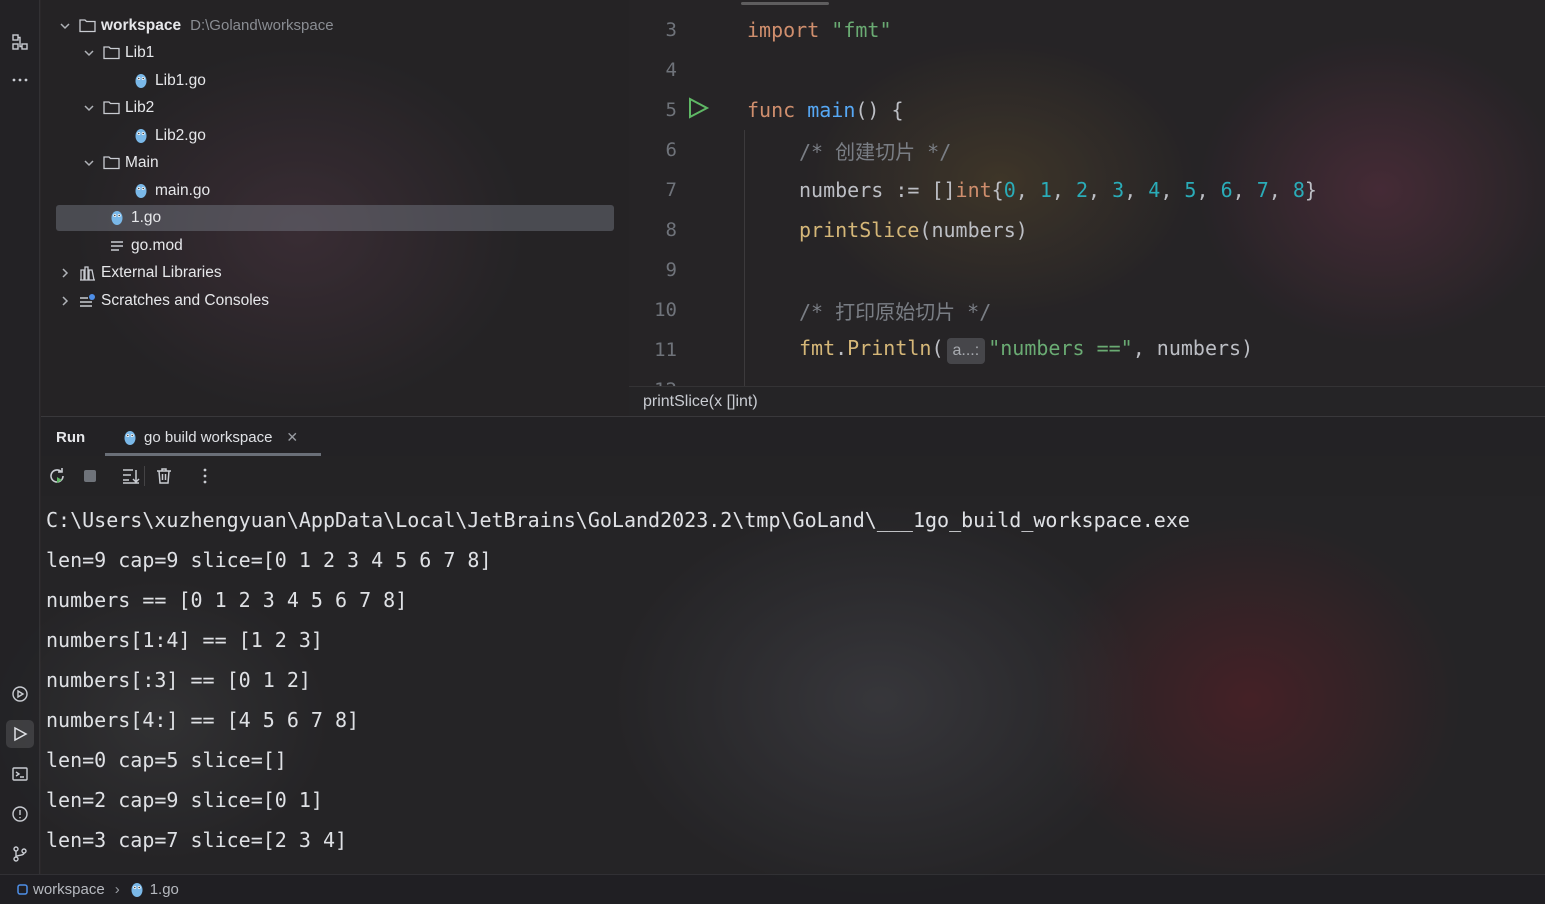 Image resolution: width=1545 pixels, height=904 pixels. Describe the element at coordinates (671, 190) in the screenshot. I see `line-number: 7` at that location.